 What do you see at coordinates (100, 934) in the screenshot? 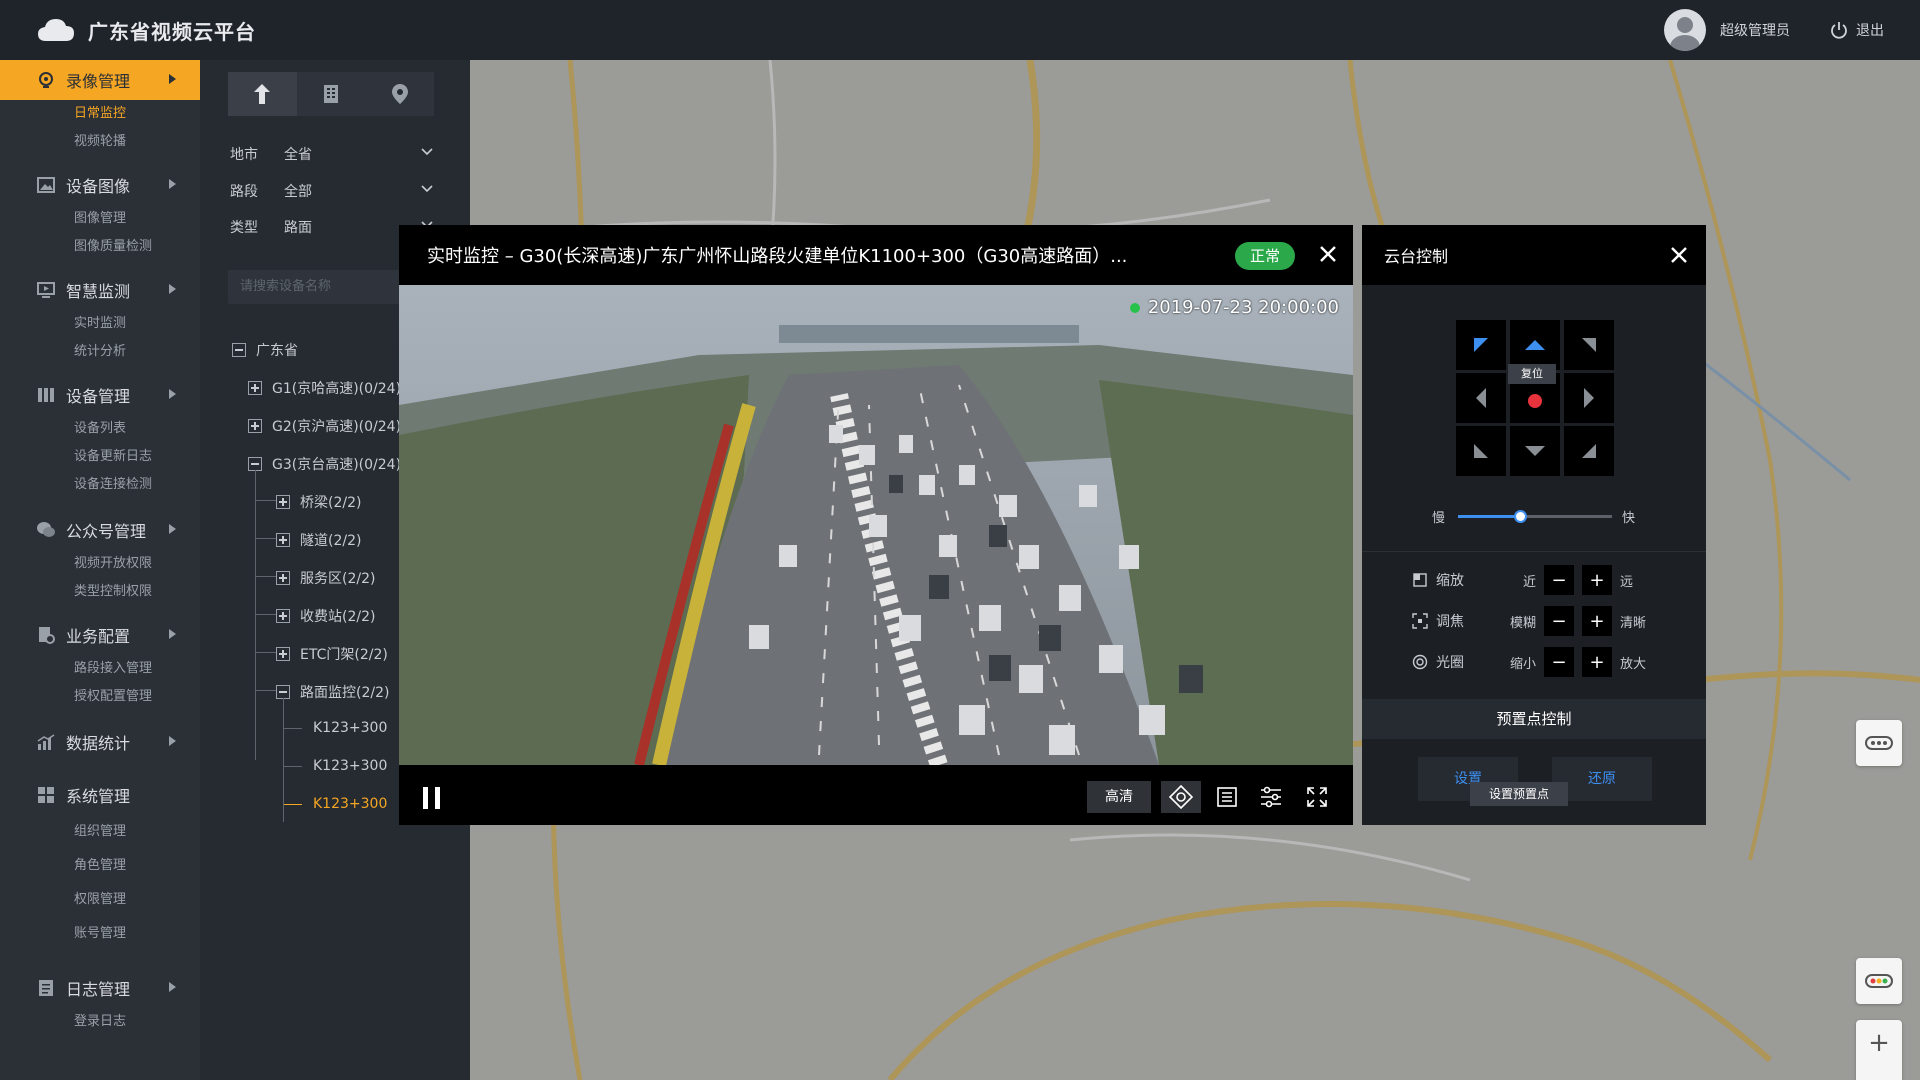
I see `nav-account-manage: 账号管理` at bounding box center [100, 934].